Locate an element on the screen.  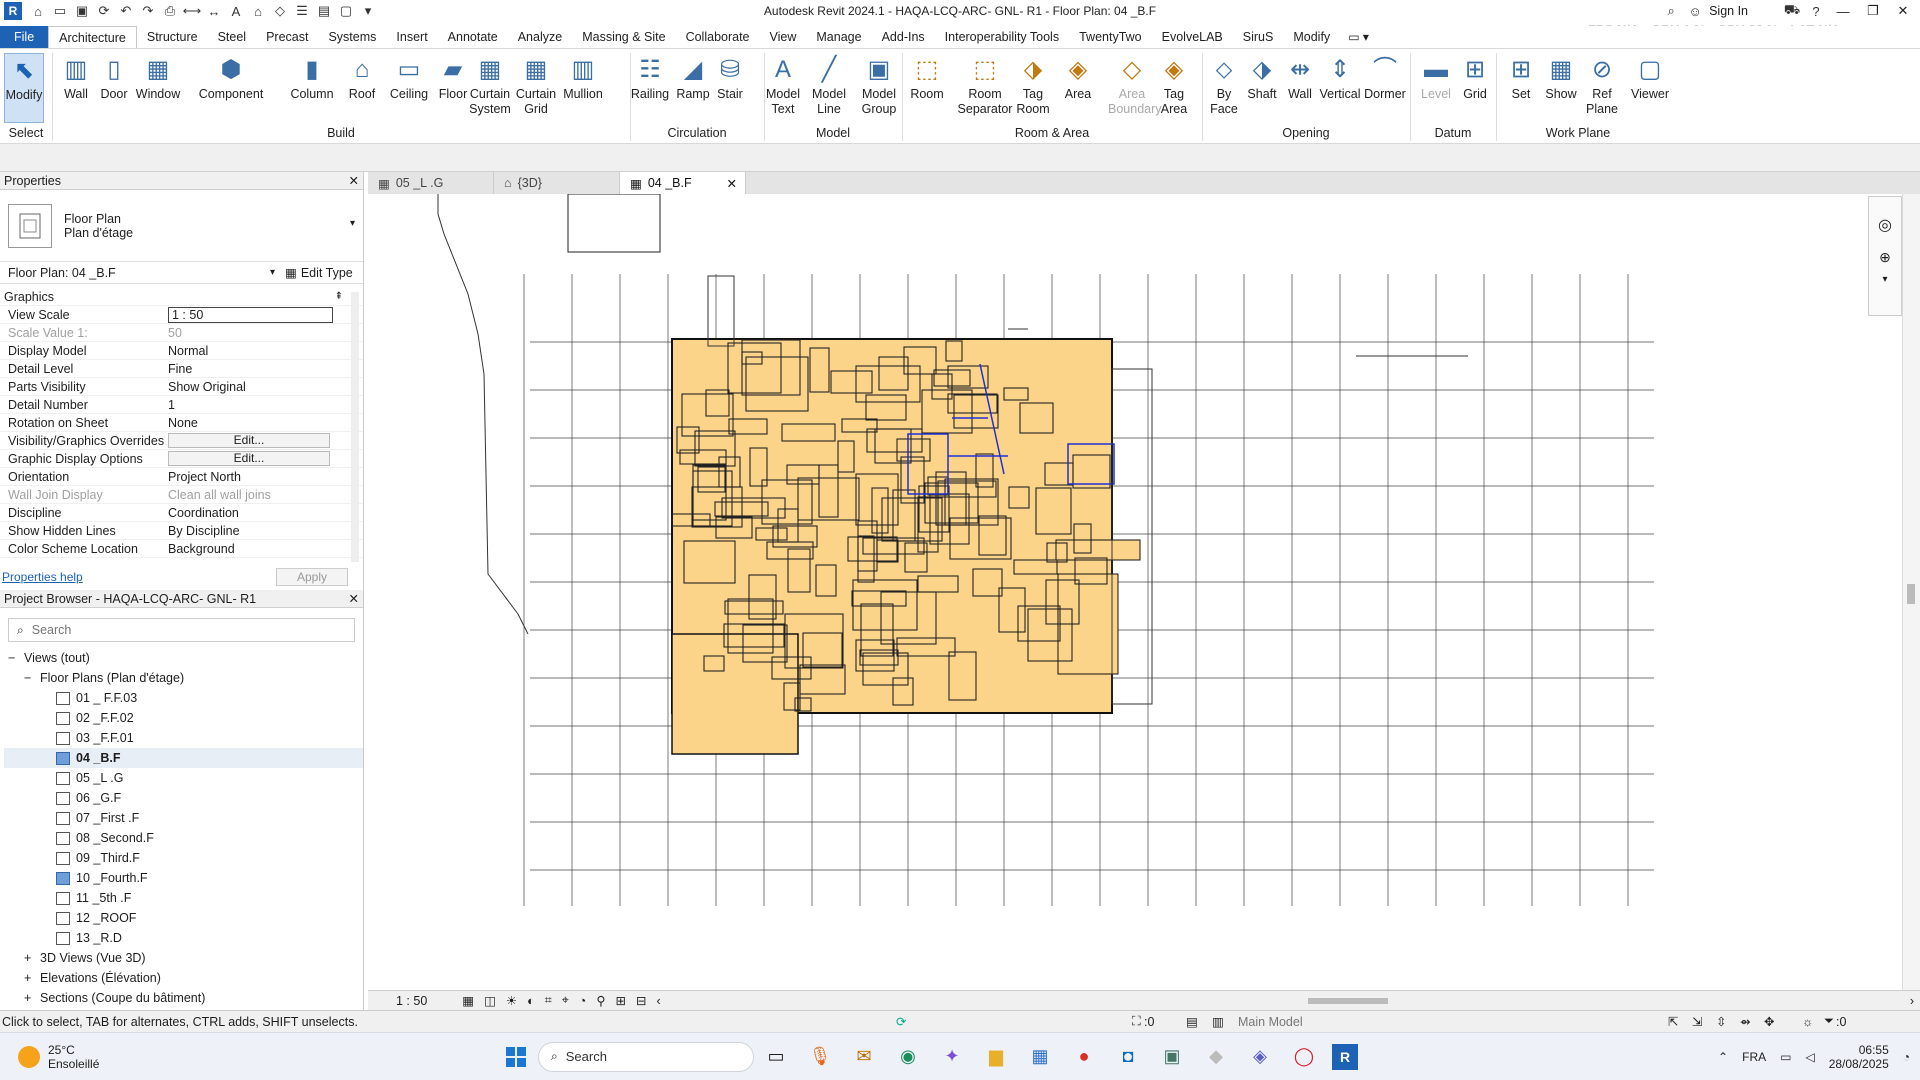
scroll-thumb is located at coordinates (1911, 594).